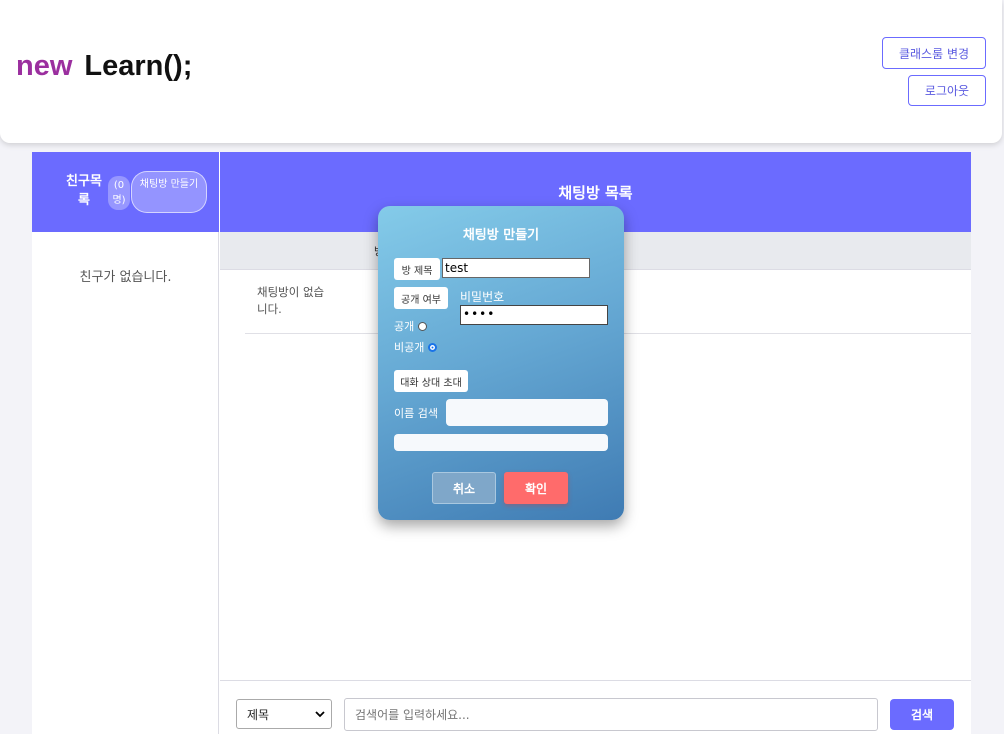 This screenshot has width=1004, height=734. What do you see at coordinates (320, 714) in the screenshot?
I see `chevron-down-icon` at bounding box center [320, 714].